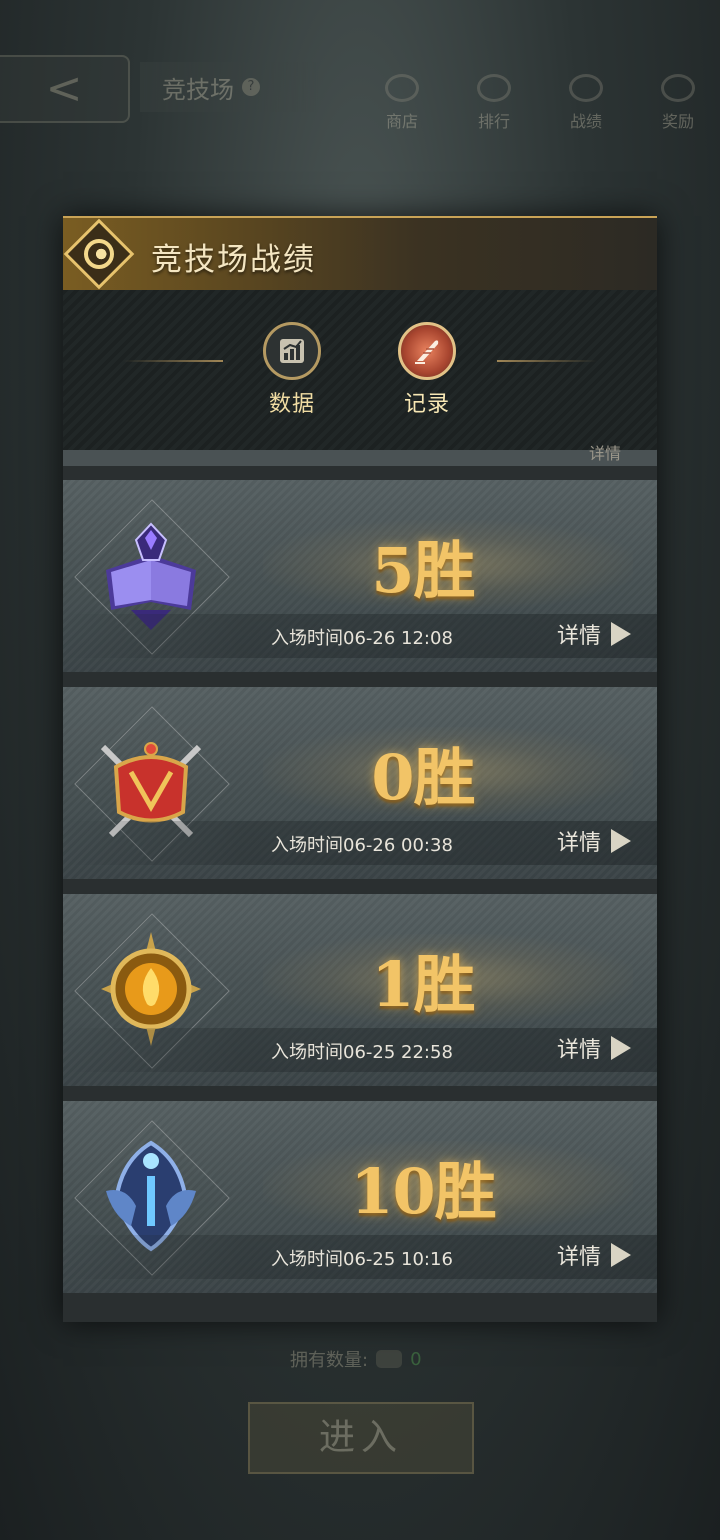  What do you see at coordinates (423, 777) in the screenshot?
I see `win-count: 0胜` at bounding box center [423, 777].